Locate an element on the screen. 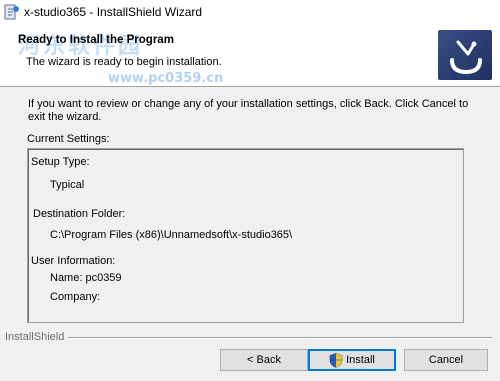 Image resolution: width=500 pixels, height=381 pixels. install-button-label: Install is located at coordinates (360, 360).